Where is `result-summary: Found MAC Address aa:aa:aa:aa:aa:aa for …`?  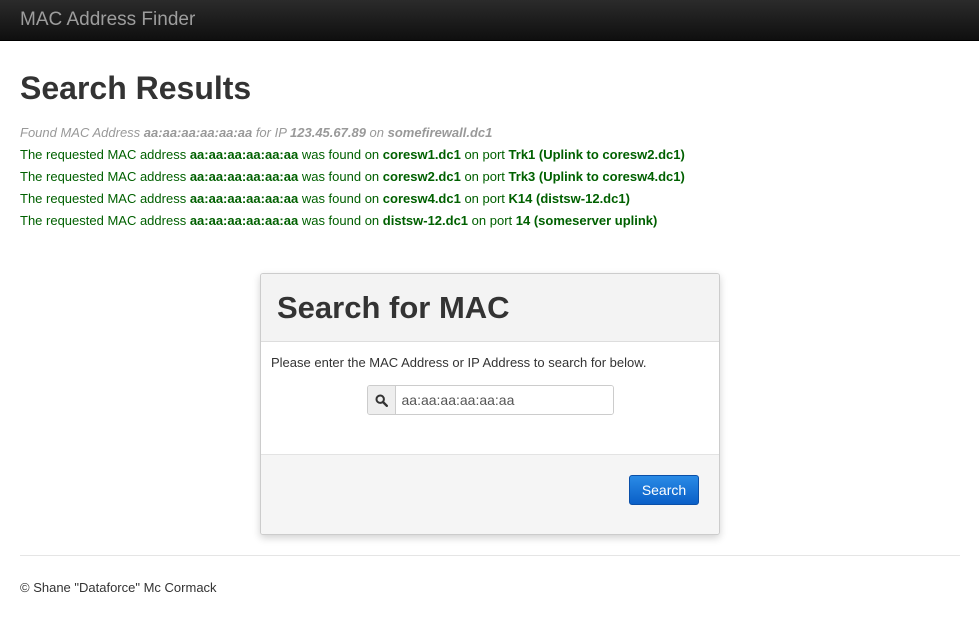
result-summary: Found MAC Address aa:aa:aa:aa:aa:aa for … is located at coordinates (256, 132).